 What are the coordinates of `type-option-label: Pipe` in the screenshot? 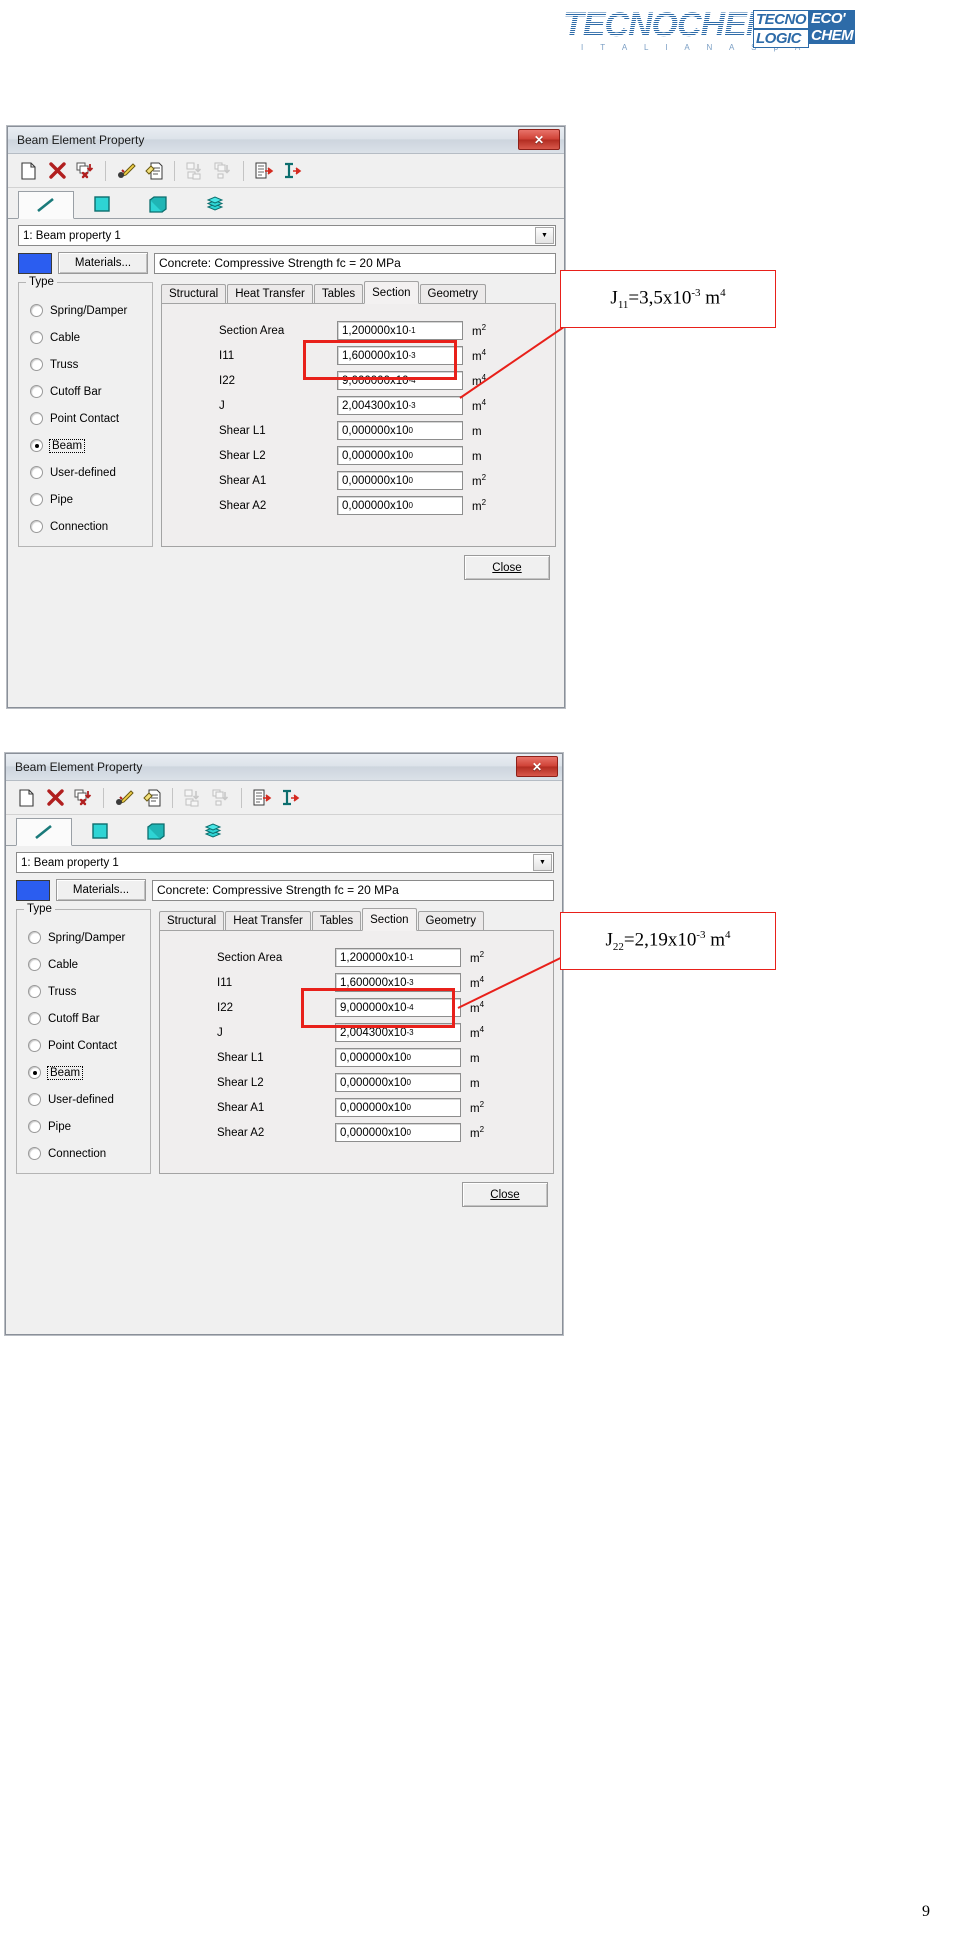 It's located at (62, 499).